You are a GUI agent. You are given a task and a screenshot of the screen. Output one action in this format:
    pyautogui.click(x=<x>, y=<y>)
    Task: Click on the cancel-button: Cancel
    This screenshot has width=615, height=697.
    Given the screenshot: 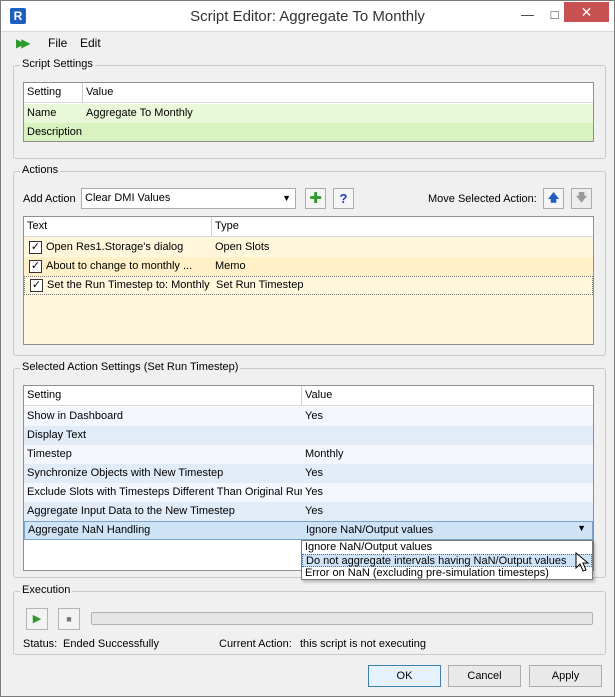 What is the action you would take?
    pyautogui.click(x=484, y=676)
    